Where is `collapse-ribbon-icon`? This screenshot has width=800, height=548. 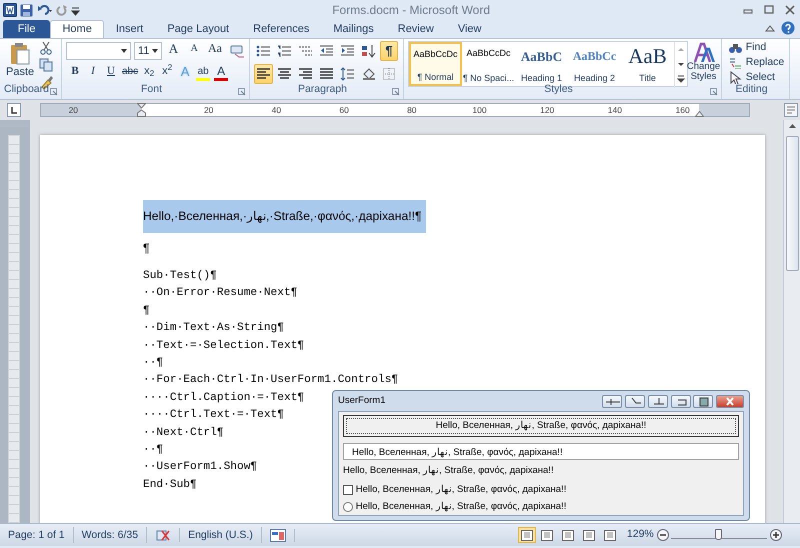
collapse-ribbon-icon is located at coordinates (770, 28).